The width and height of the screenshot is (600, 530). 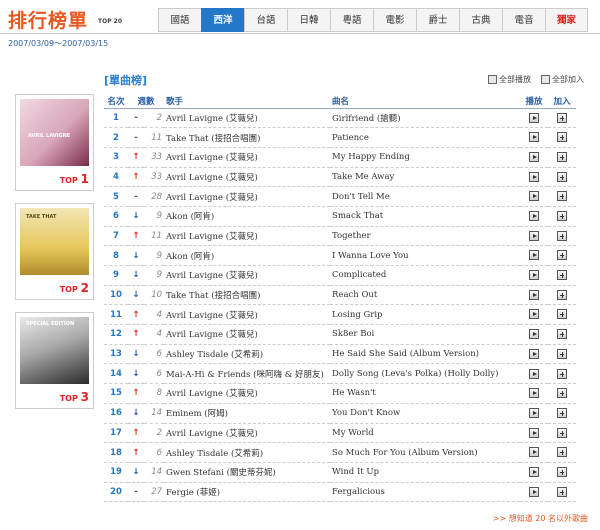 What do you see at coordinates (425, 315) in the screenshot?
I see `title-cell: Losing Grip` at bounding box center [425, 315].